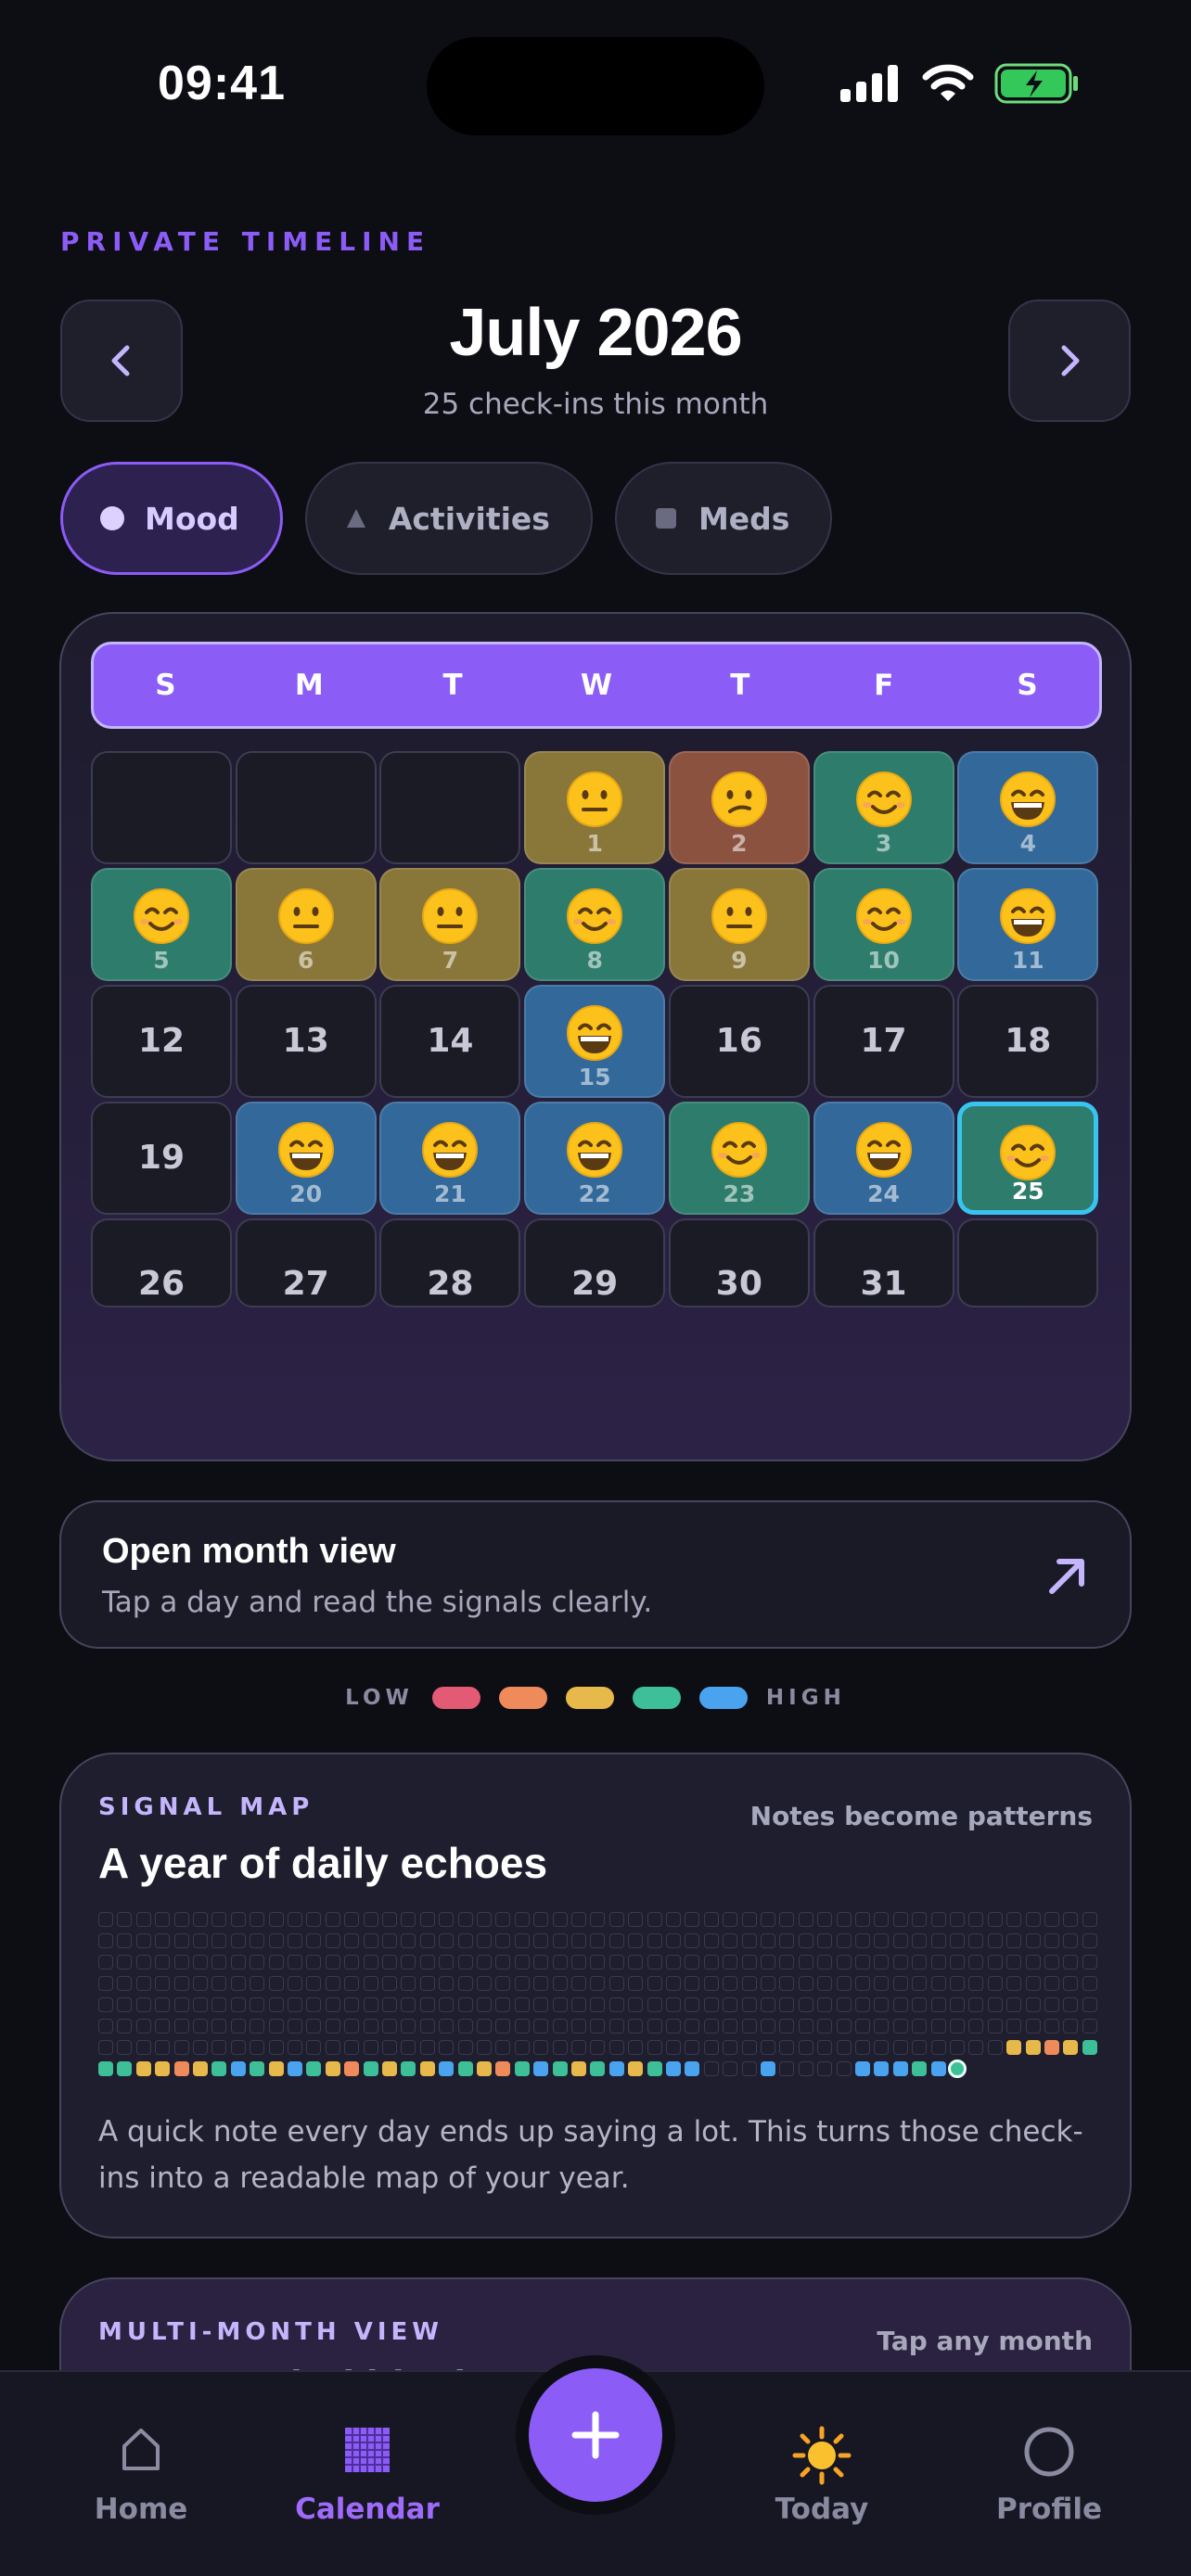 Image resolution: width=1191 pixels, height=2576 pixels. What do you see at coordinates (1049, 2474) in the screenshot?
I see `tab-profile: Profile` at bounding box center [1049, 2474].